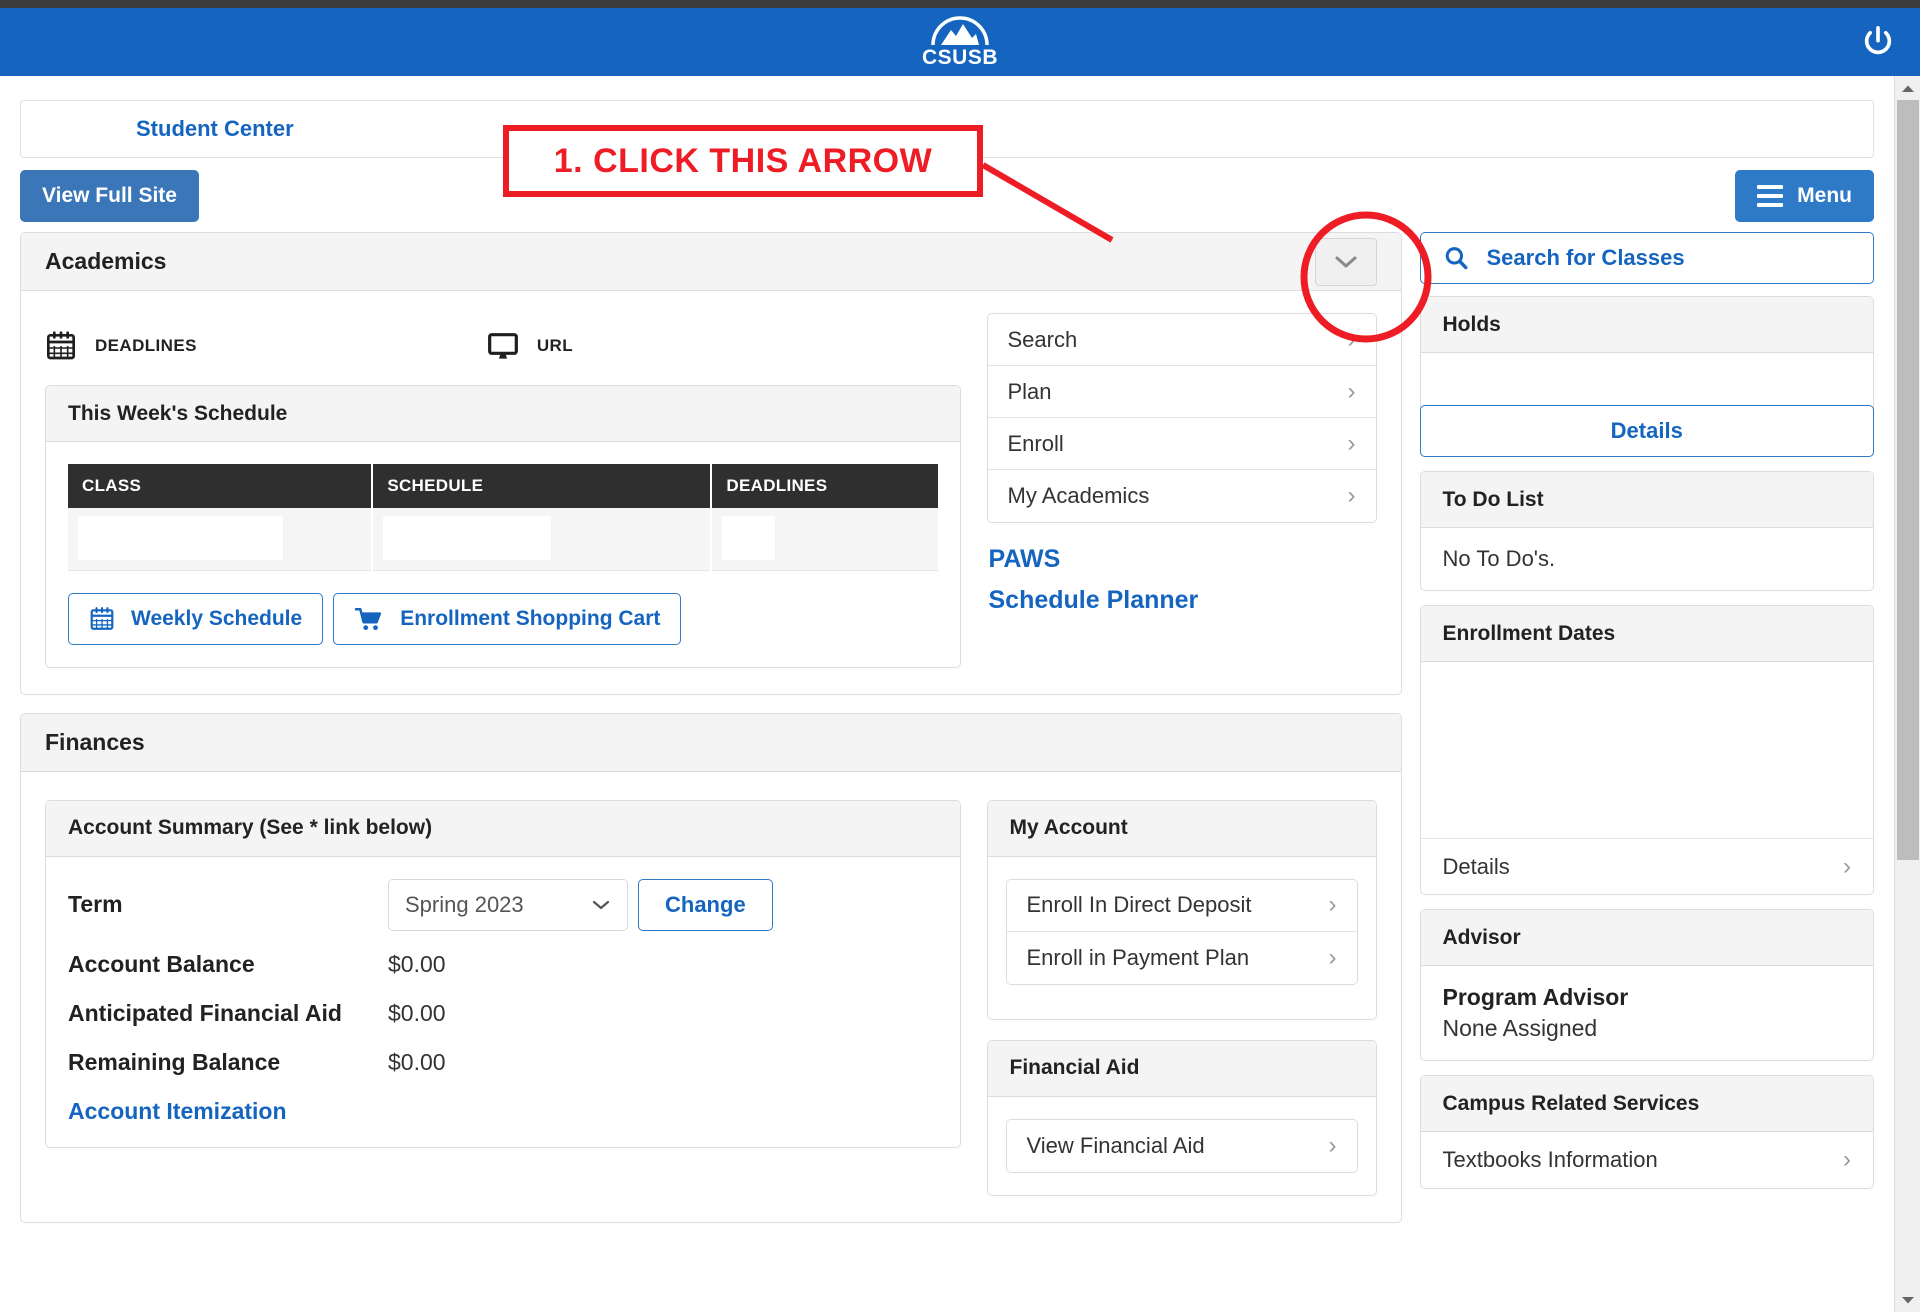 The image size is (1920, 1312). I want to click on anticipated-aid-row: Anticipated Financial Aid $0.00, so click(503, 1013).